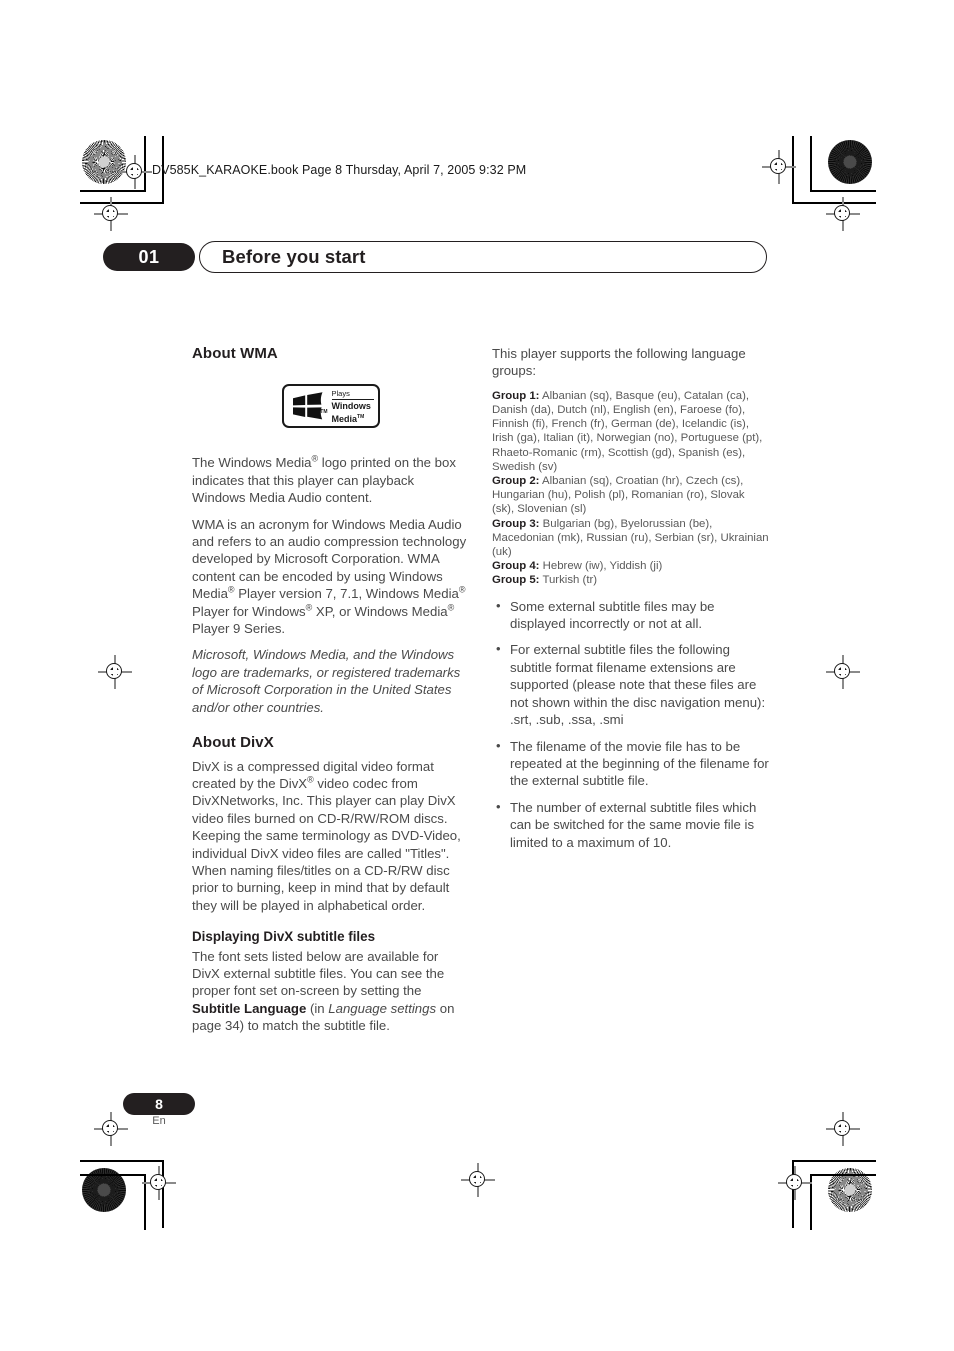  What do you see at coordinates (380, 611) in the screenshot?
I see `wma-p2-part-d: XP, or Windows Media` at bounding box center [380, 611].